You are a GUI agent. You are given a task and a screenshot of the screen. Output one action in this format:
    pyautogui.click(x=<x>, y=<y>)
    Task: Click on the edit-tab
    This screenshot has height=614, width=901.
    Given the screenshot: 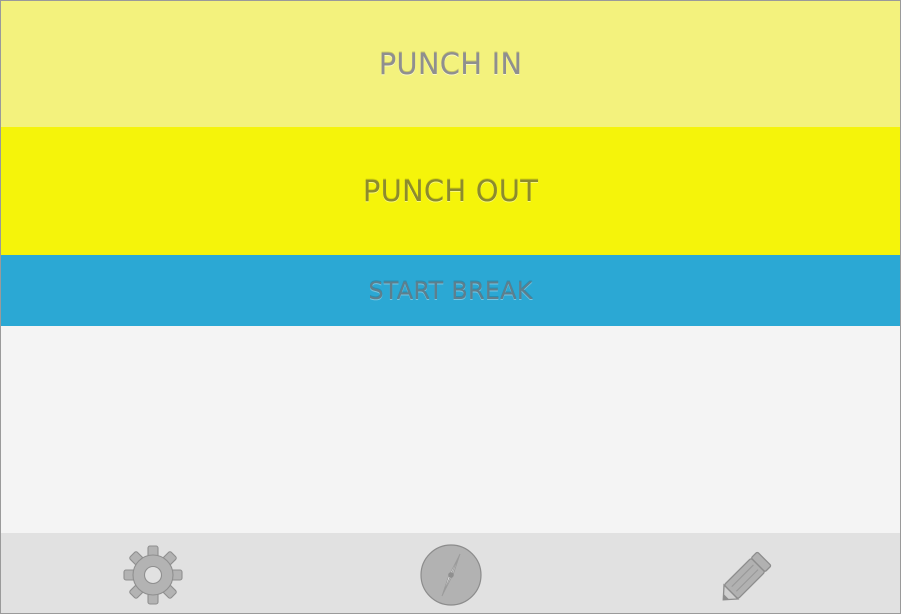 What is the action you would take?
    pyautogui.click(x=748, y=575)
    